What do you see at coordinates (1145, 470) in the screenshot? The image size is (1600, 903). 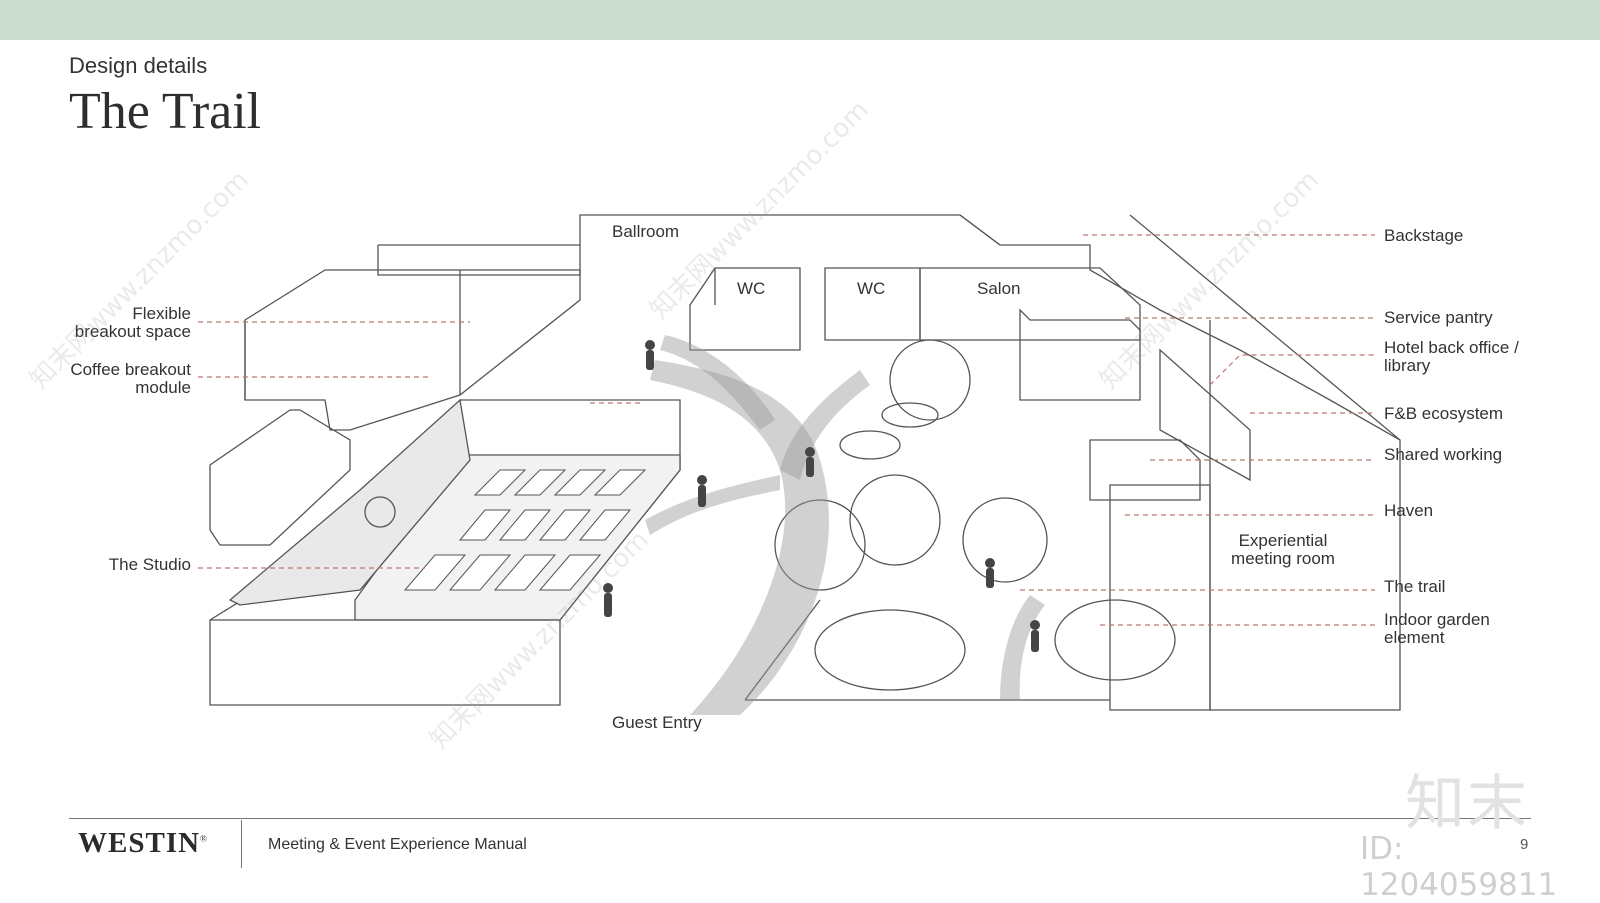 I see `shared-working` at bounding box center [1145, 470].